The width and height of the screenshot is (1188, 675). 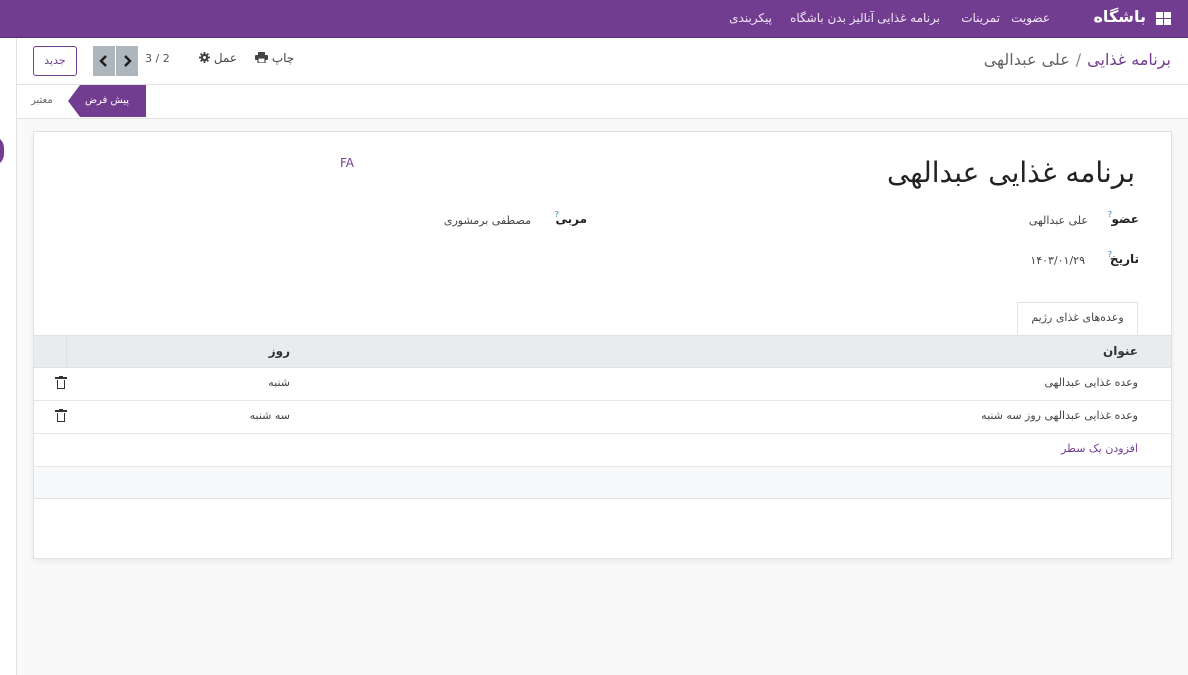 What do you see at coordinates (602, 450) in the screenshot?
I see `add-line-row: افزودن یک سطر` at bounding box center [602, 450].